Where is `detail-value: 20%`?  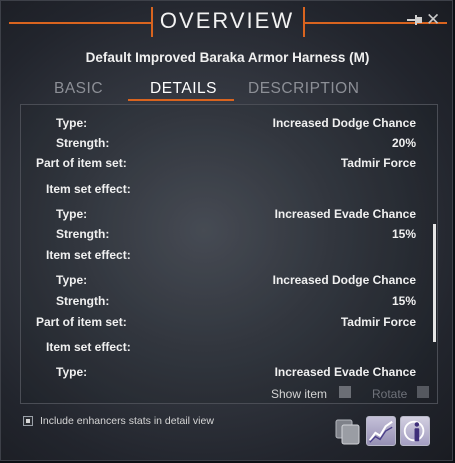 detail-value: 20% is located at coordinates (403, 143).